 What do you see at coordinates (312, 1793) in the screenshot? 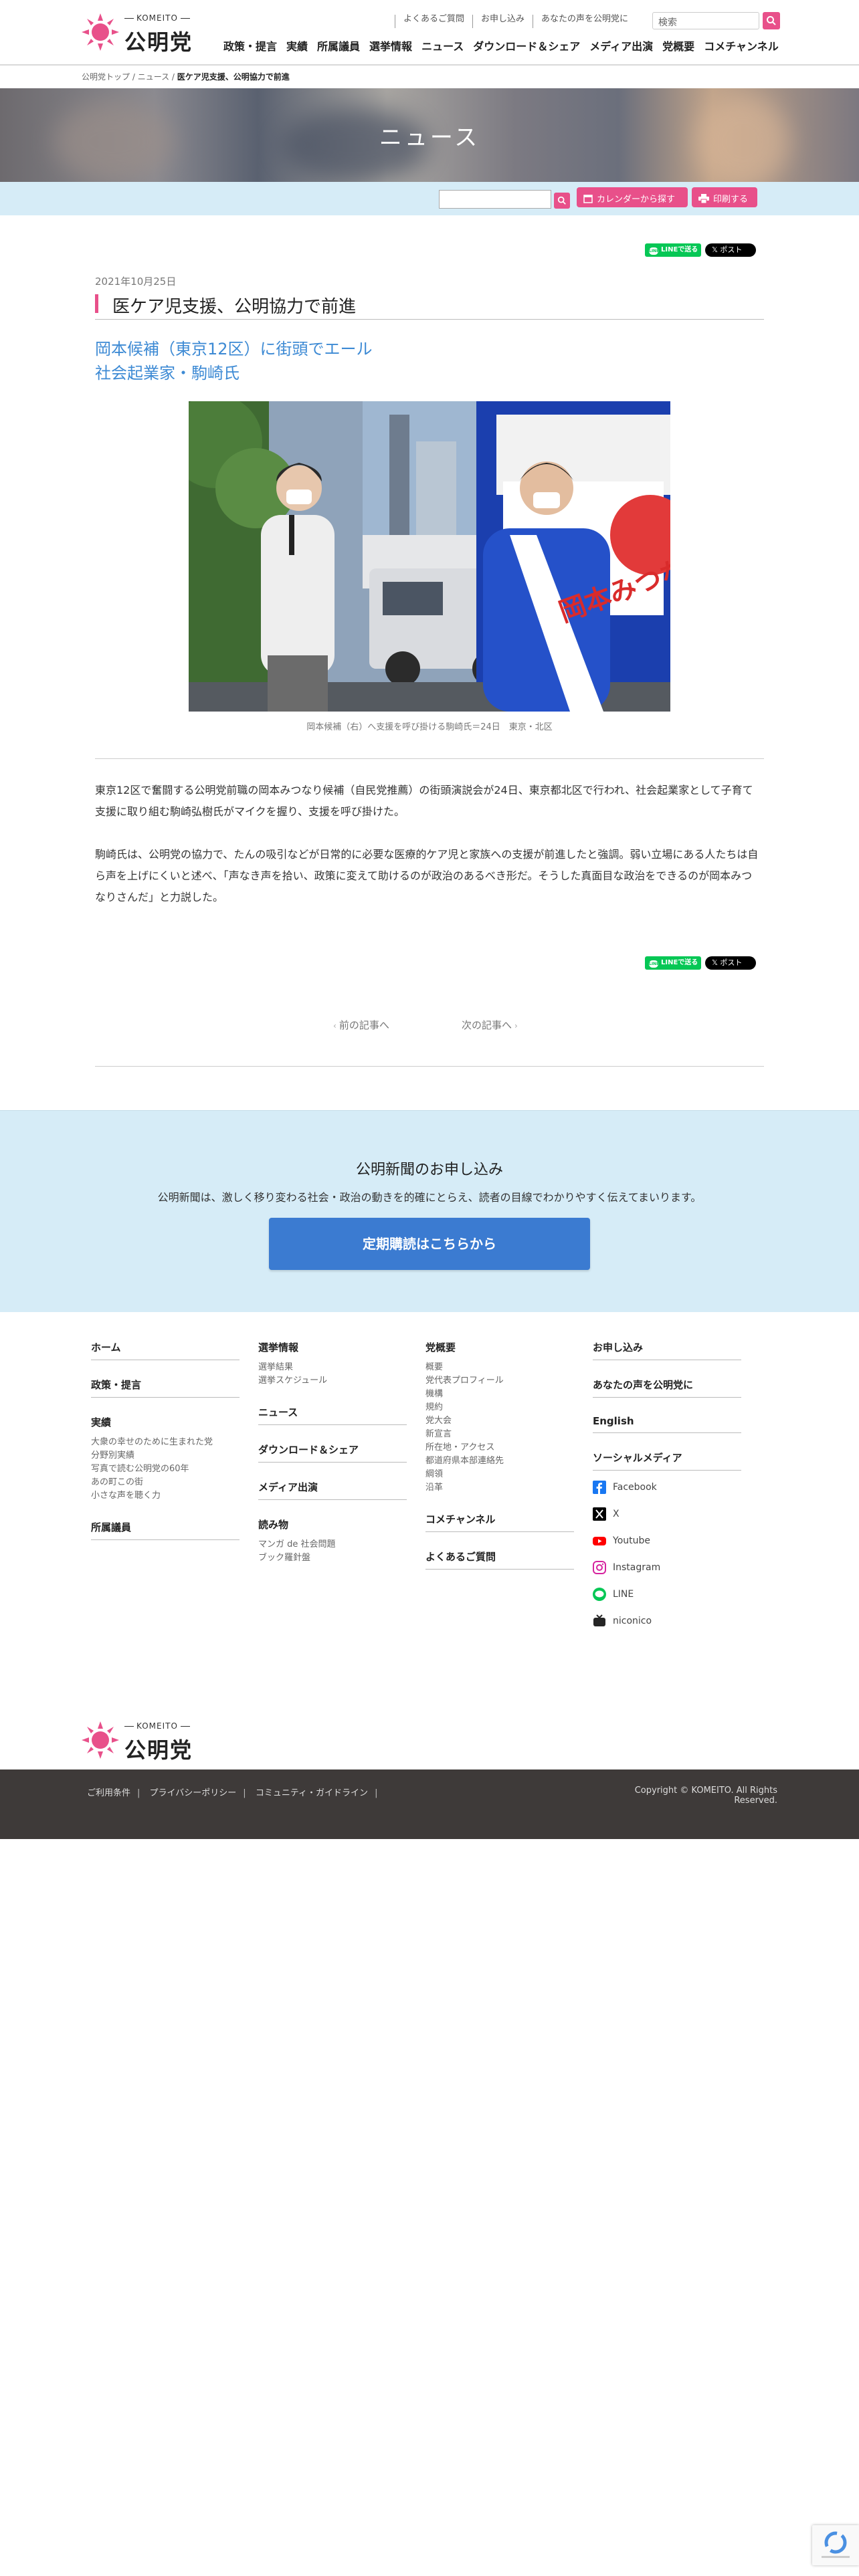
I see `guidelines-link: コミュニティ・ガイドライン` at bounding box center [312, 1793].